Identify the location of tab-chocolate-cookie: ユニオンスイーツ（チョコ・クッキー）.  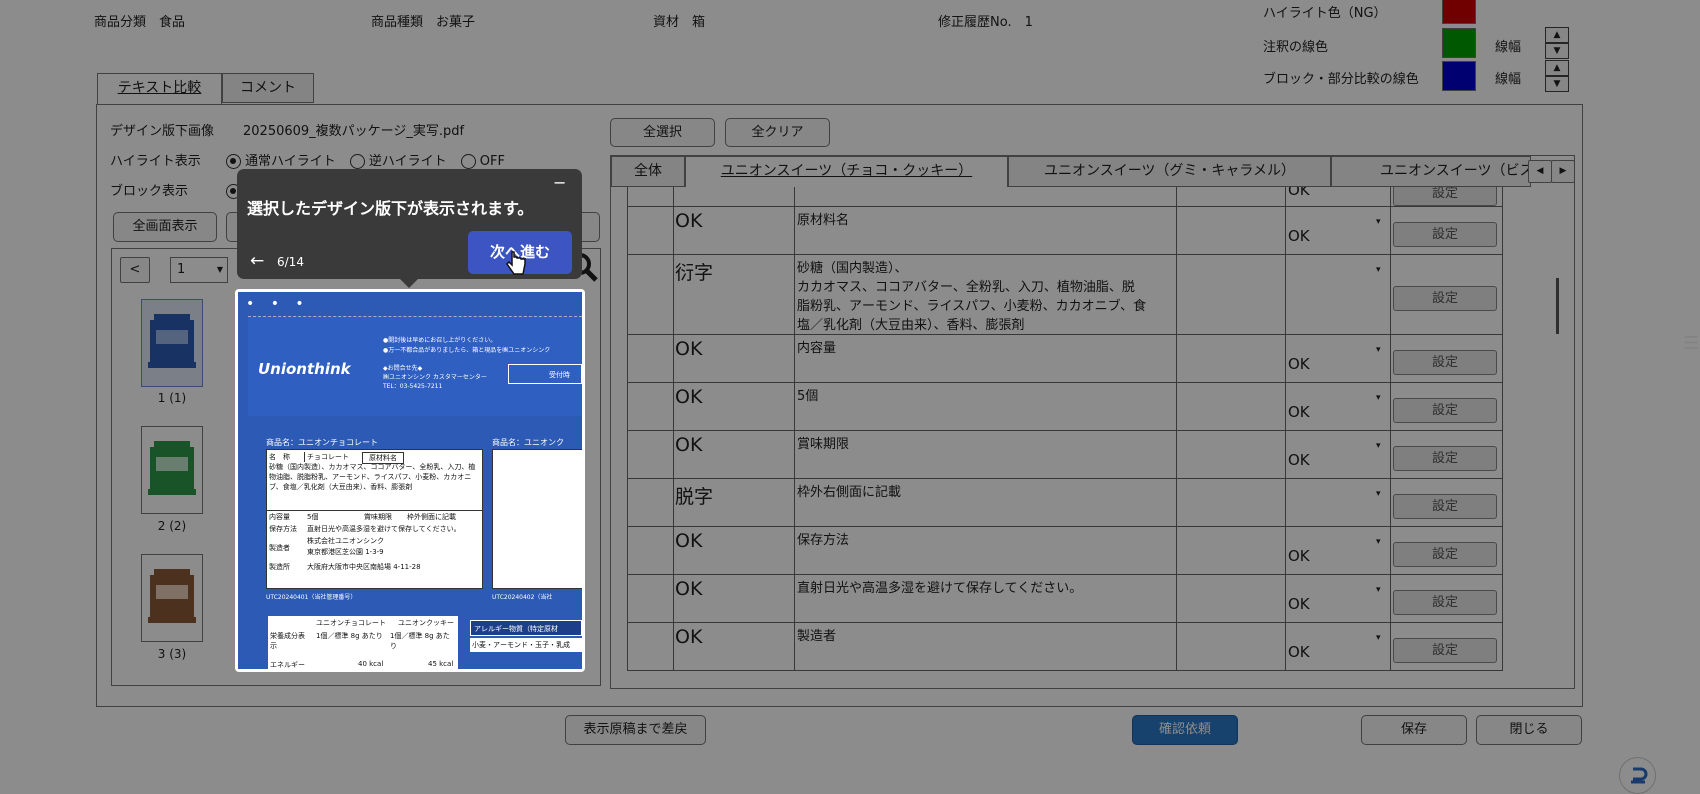
(846, 171).